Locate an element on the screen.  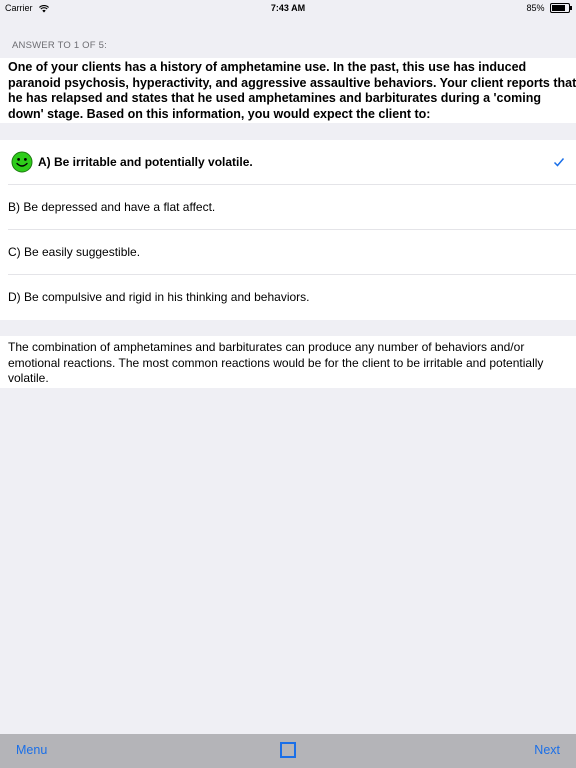
answer-option-b: B) Be depressed and have a flat affect. is located at coordinates (288, 207).